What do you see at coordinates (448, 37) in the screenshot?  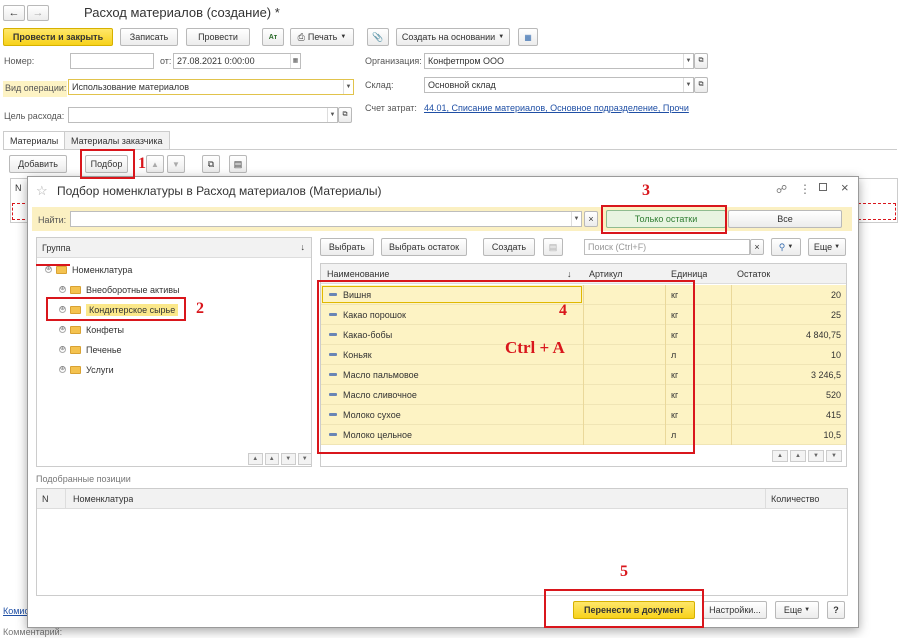 I see `create-based-label: Создать на основании` at bounding box center [448, 37].